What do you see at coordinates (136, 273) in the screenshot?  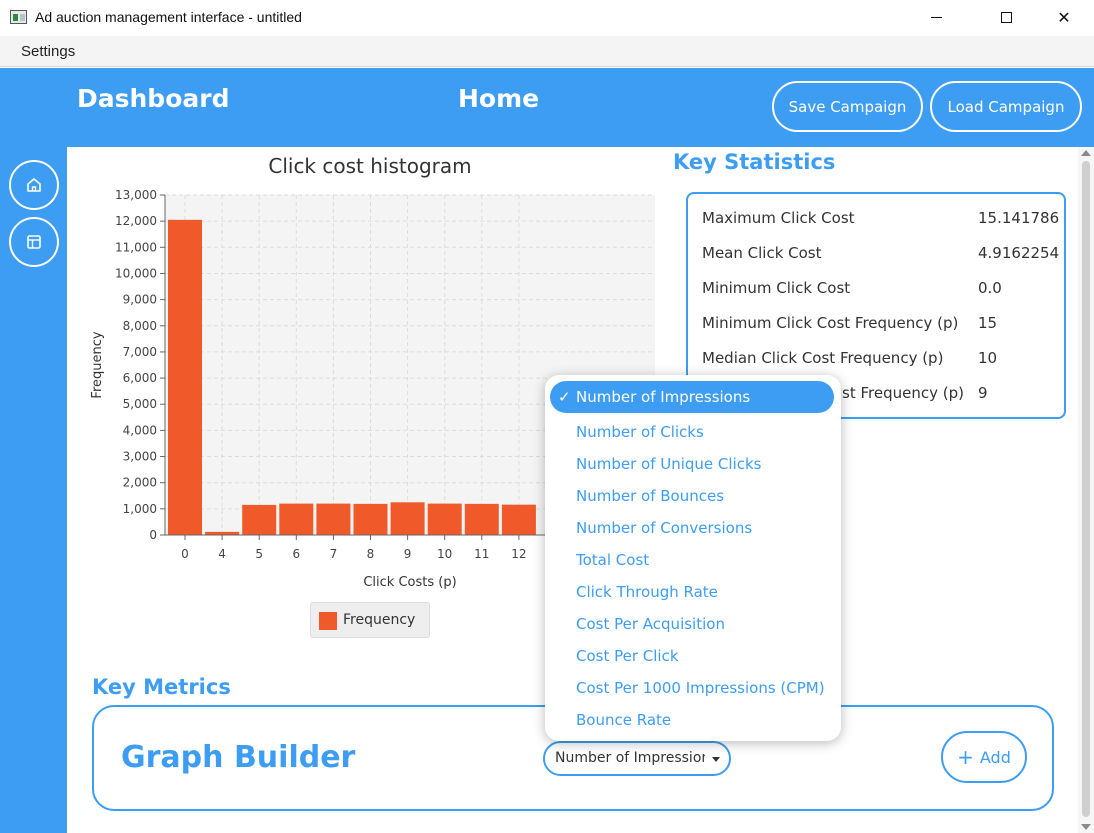 I see `y-tick-label: 10,000` at bounding box center [136, 273].